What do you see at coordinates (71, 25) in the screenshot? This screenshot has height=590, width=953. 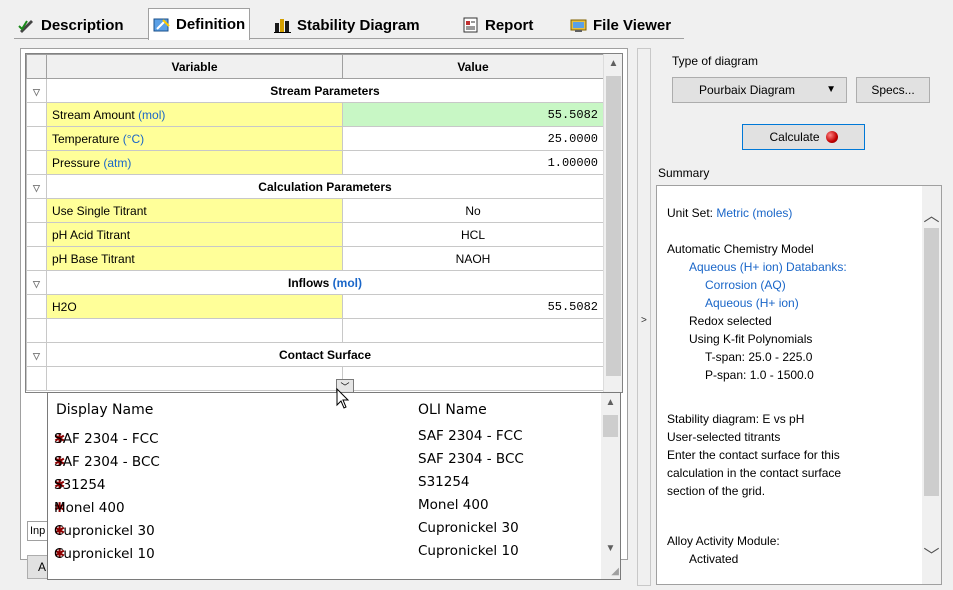 I see `tab-description: Description` at bounding box center [71, 25].